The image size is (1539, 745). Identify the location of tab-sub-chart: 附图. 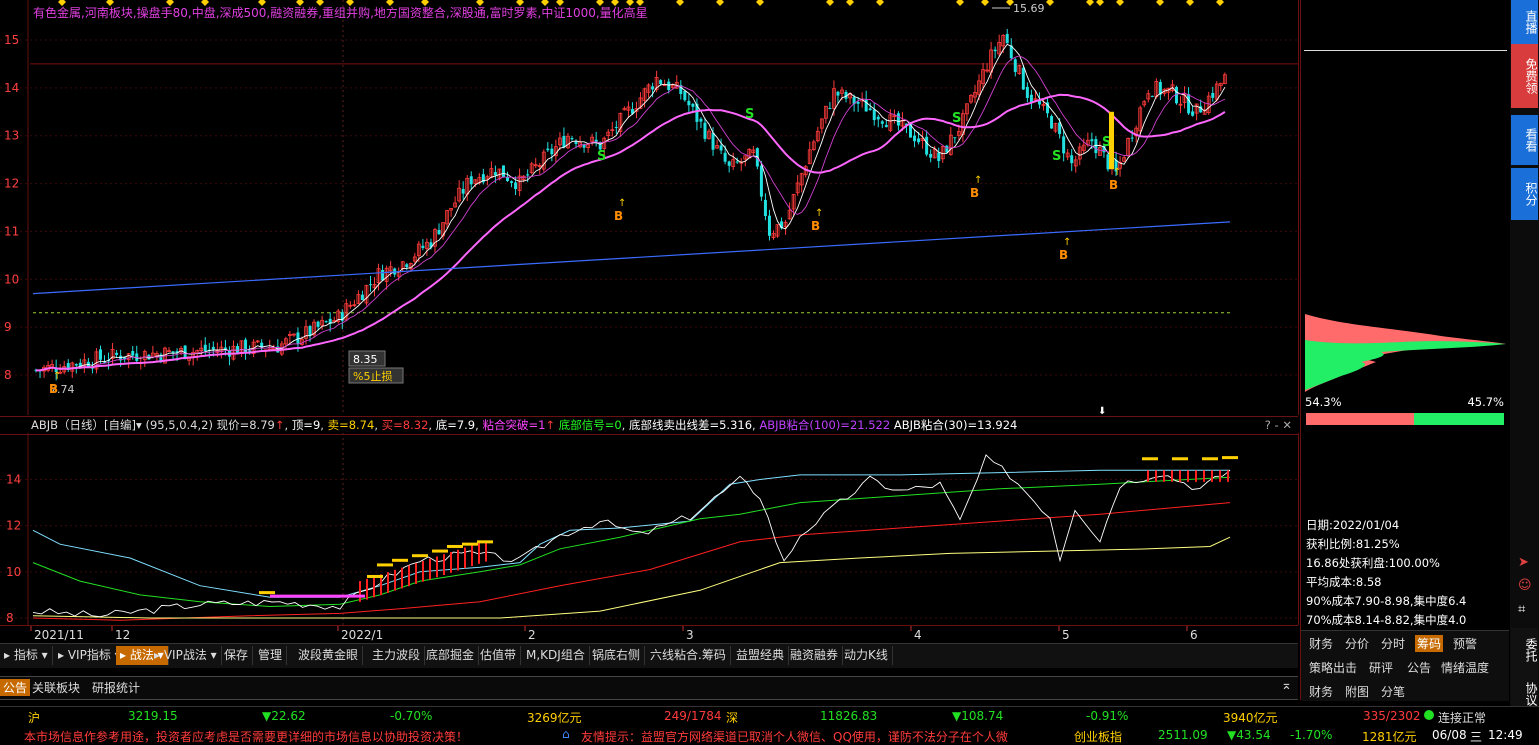
(1357, 691).